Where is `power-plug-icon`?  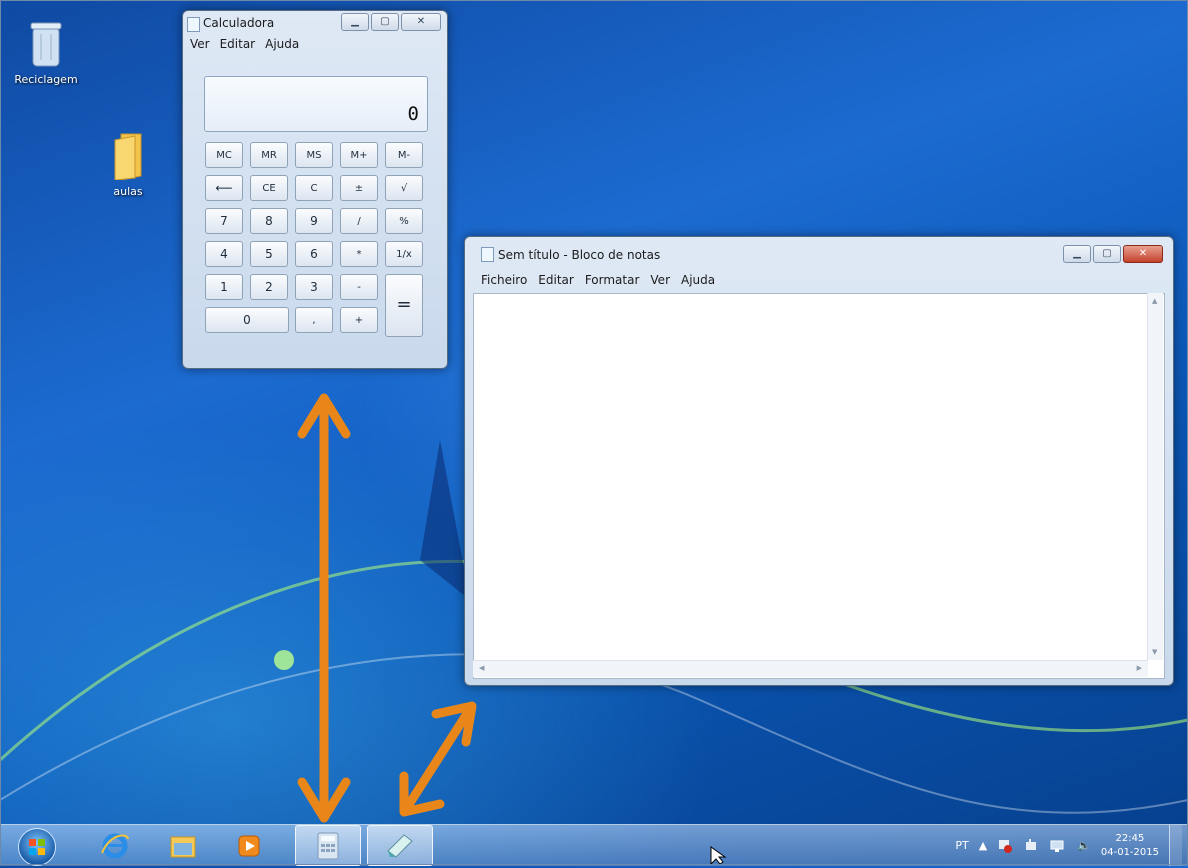
power-plug-icon is located at coordinates (1031, 845).